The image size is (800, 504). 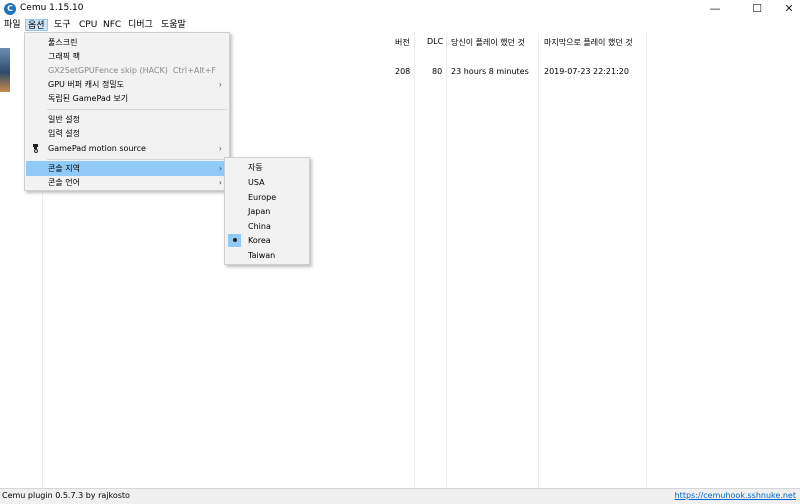 I want to click on console-region-submenu: 자동 USA Europe Japan China Korea Taiwan, so click(x=267, y=211).